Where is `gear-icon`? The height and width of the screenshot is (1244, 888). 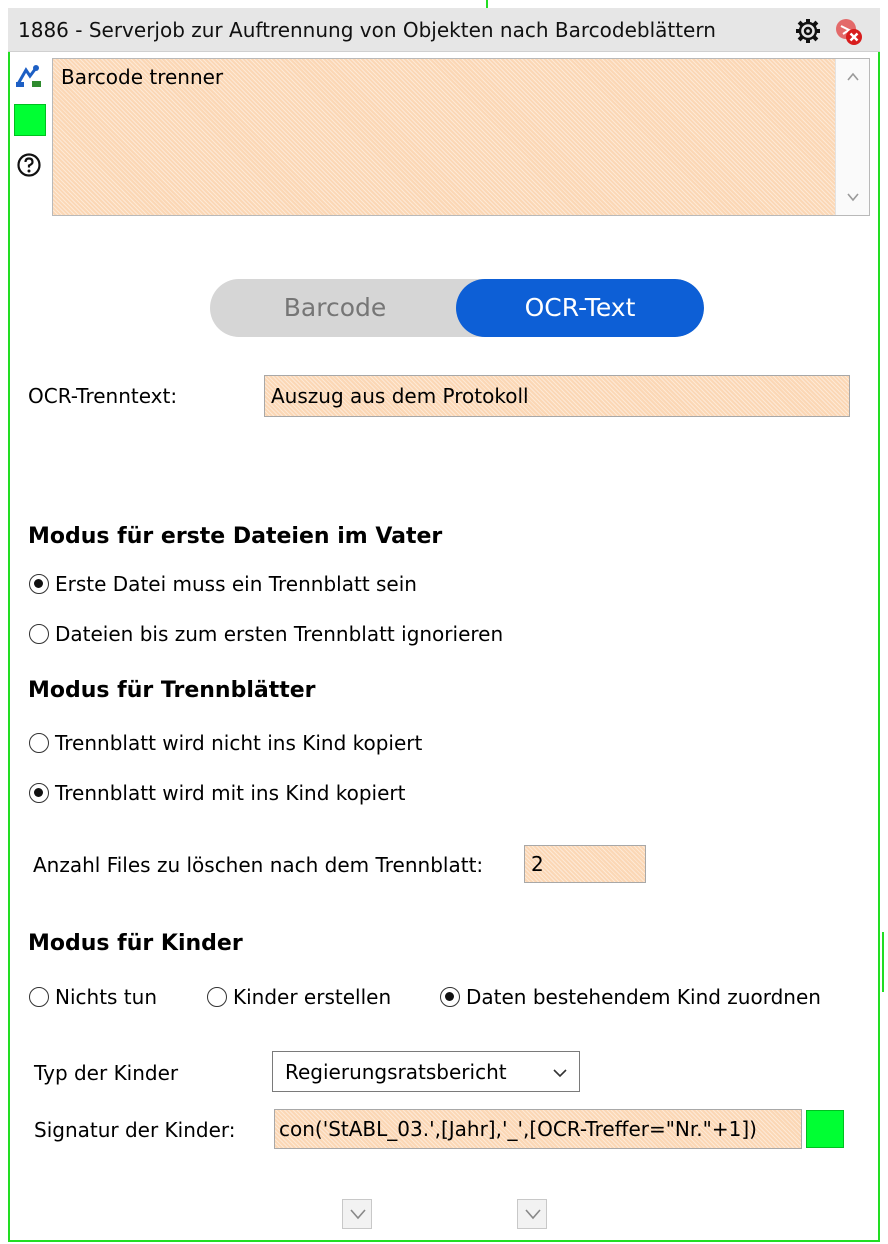
gear-icon is located at coordinates (808, 31).